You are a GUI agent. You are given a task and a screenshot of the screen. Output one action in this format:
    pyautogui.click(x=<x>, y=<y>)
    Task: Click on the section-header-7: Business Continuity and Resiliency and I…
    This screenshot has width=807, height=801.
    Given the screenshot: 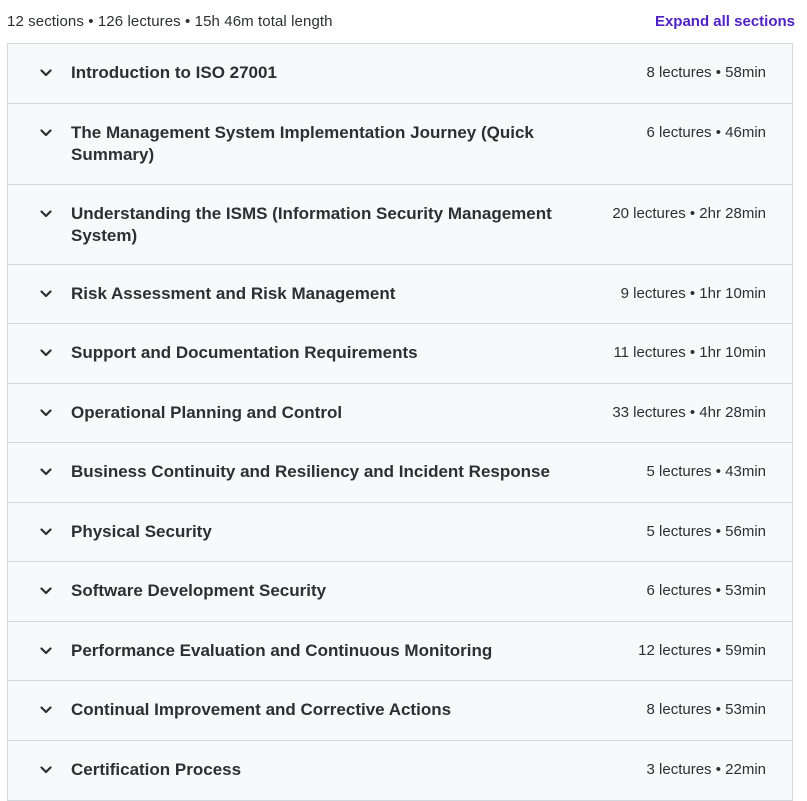 What is the action you would take?
    pyautogui.click(x=400, y=473)
    